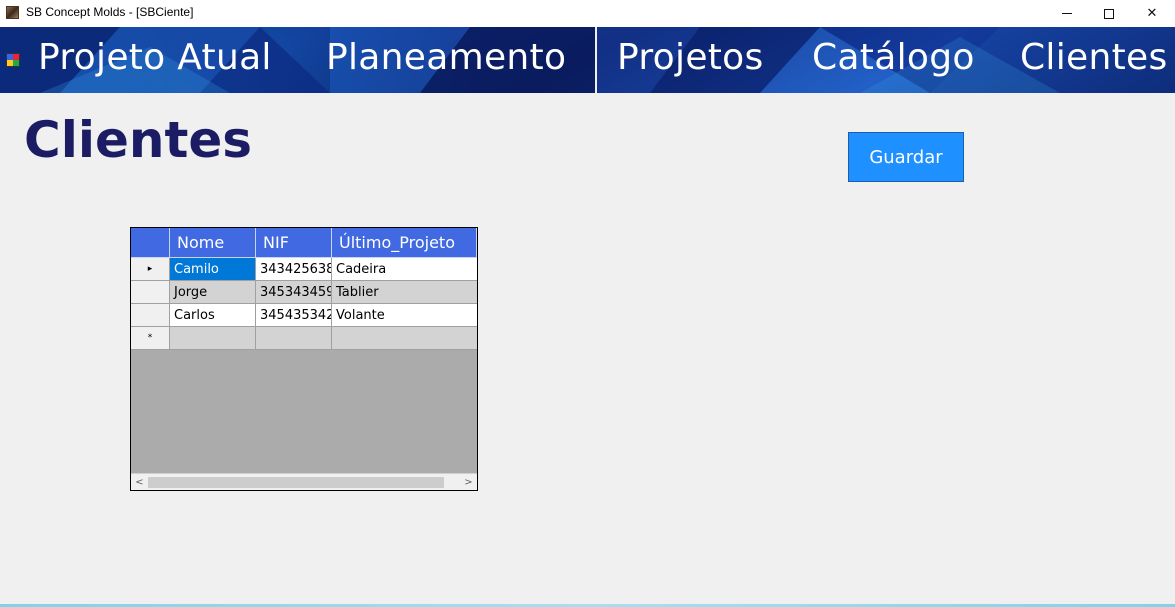 Image resolution: width=1175 pixels, height=607 pixels. What do you see at coordinates (296, 482) in the screenshot?
I see `scroll-thumb` at bounding box center [296, 482].